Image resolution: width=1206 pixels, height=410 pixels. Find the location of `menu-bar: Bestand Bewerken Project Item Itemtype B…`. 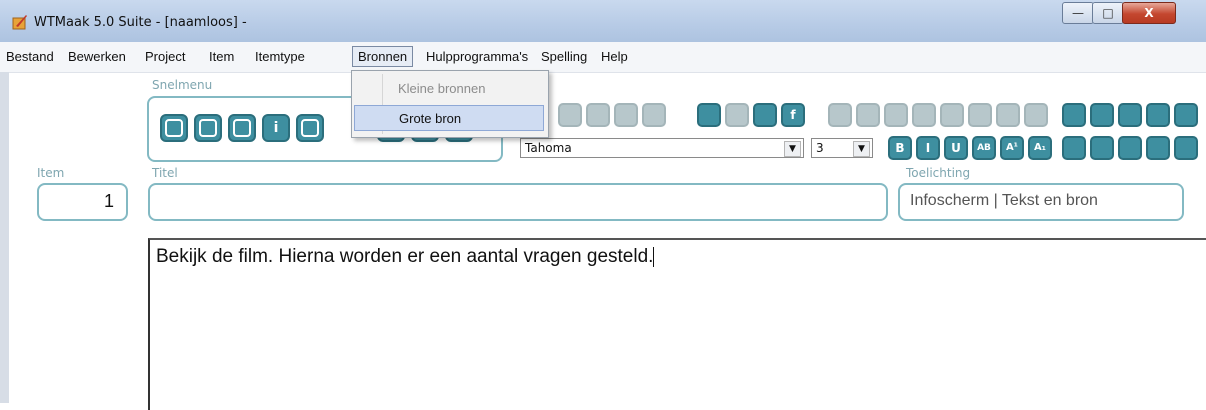

menu-bar: Bestand Bewerken Project Item Itemtype B… is located at coordinates (603, 57).